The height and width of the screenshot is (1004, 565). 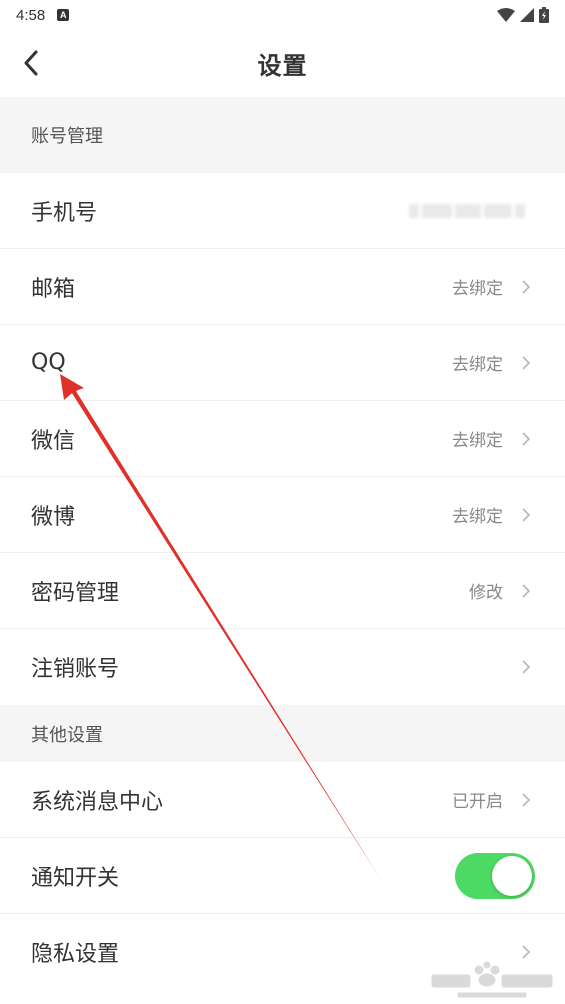 What do you see at coordinates (75, 593) in the screenshot?
I see `row-label: 密码管理` at bounding box center [75, 593].